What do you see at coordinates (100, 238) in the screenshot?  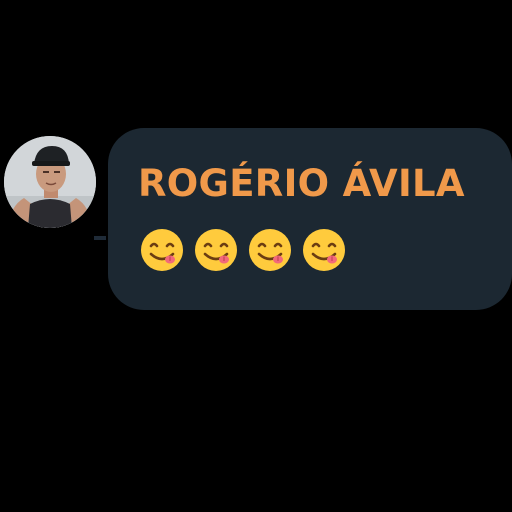 I see `bubble-tail` at bounding box center [100, 238].